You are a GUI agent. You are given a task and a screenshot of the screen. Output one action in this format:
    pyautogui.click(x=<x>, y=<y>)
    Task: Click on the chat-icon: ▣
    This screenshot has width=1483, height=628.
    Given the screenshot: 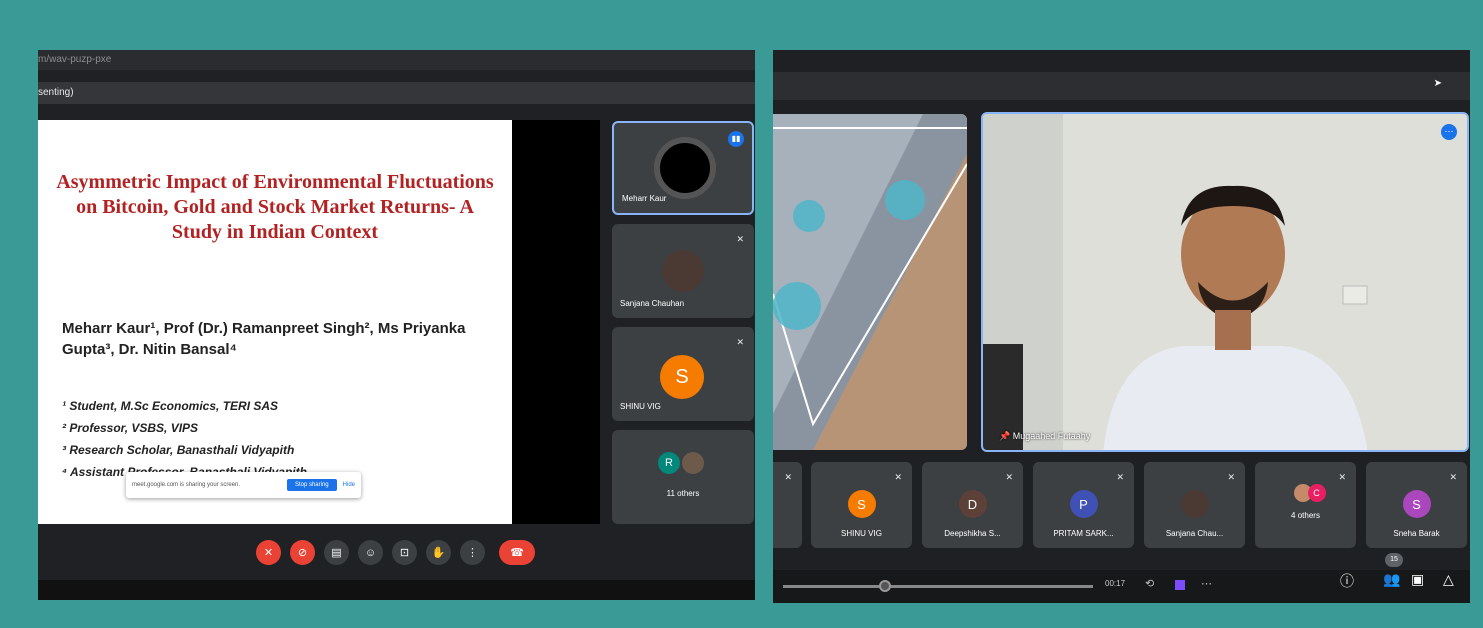 What is the action you would take?
    pyautogui.click(x=1417, y=579)
    